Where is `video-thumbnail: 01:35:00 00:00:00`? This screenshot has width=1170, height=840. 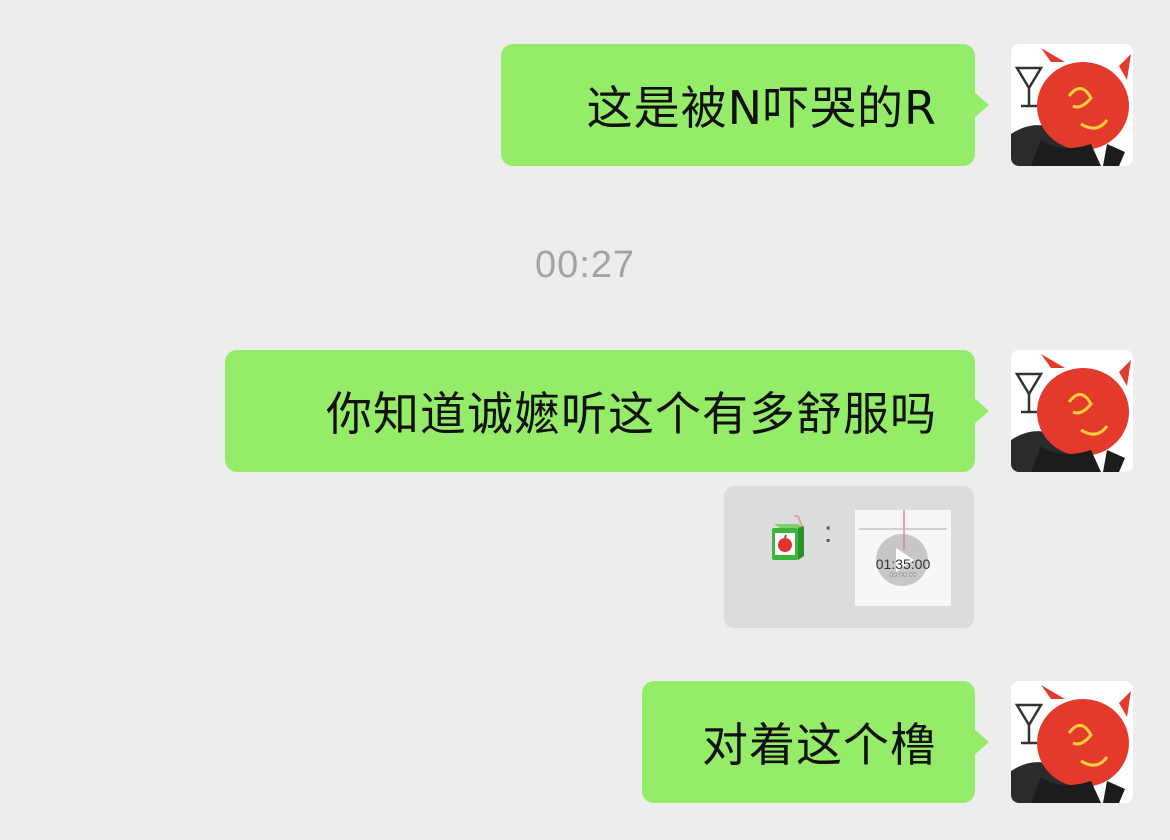
video-thumbnail: 01:35:00 00:00:00 is located at coordinates (903, 558).